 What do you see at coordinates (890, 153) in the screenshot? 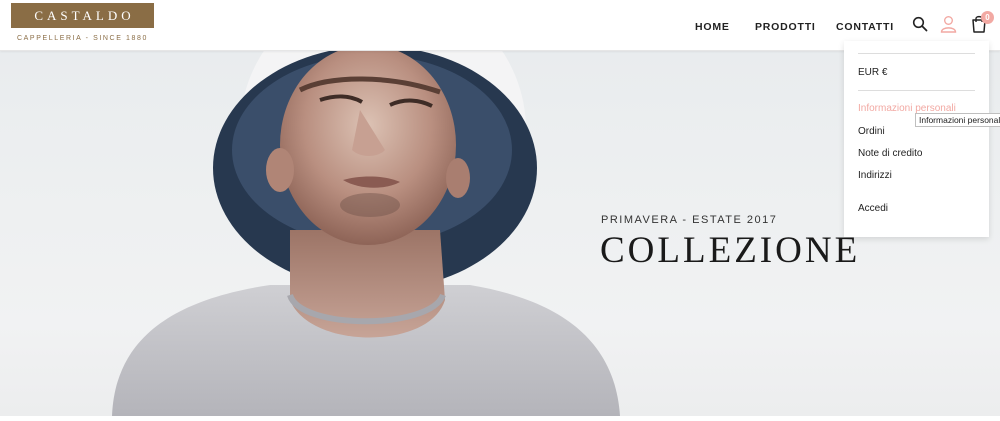
I see `menu-item-note-di-credito: Note di credito` at bounding box center [890, 153].